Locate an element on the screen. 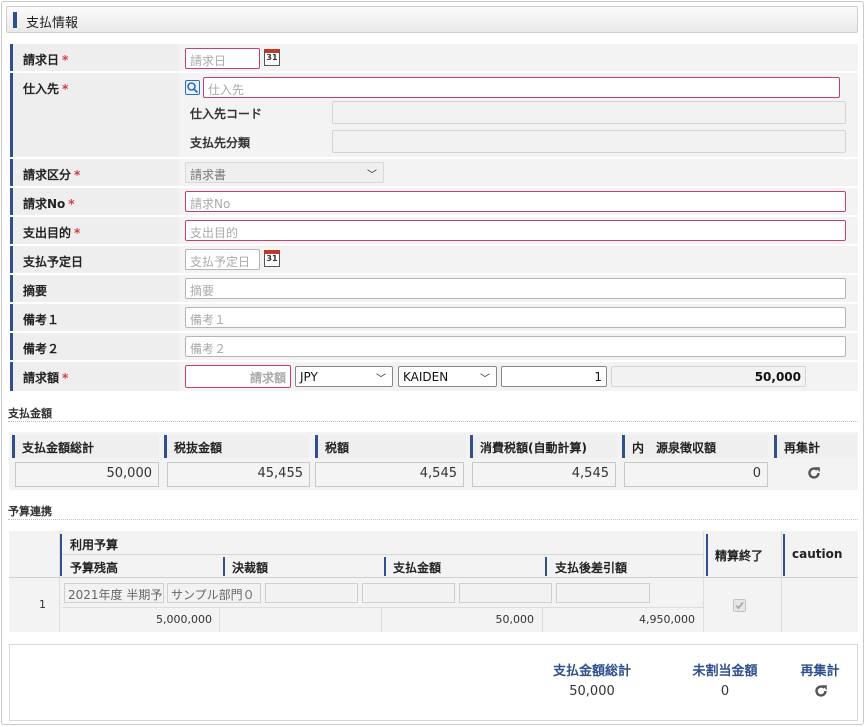  summary-input: 摘要 is located at coordinates (515, 288).